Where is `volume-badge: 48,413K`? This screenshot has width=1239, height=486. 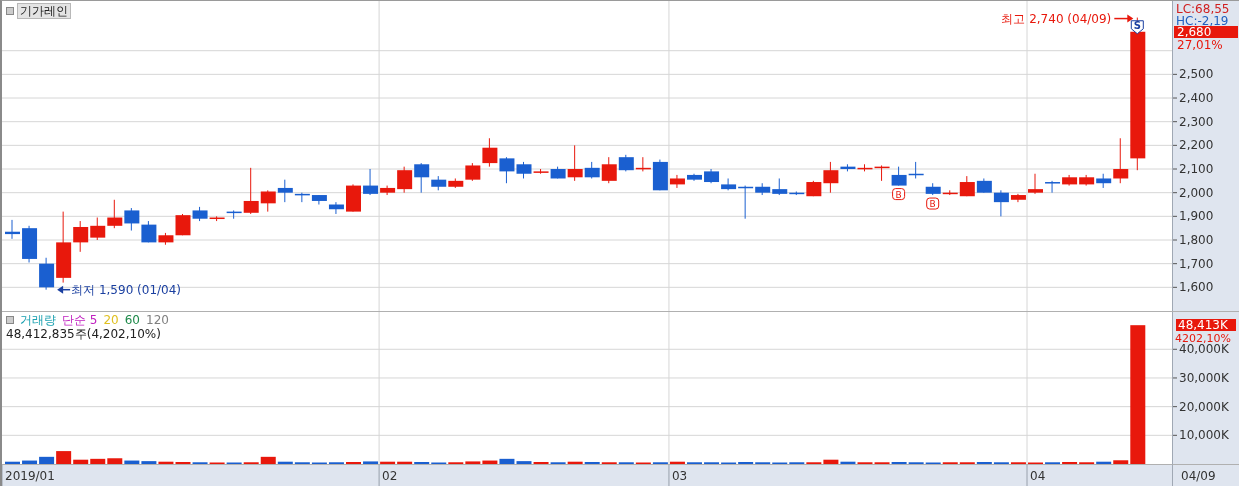
volume-badge: 48,413K is located at coordinates (1206, 325).